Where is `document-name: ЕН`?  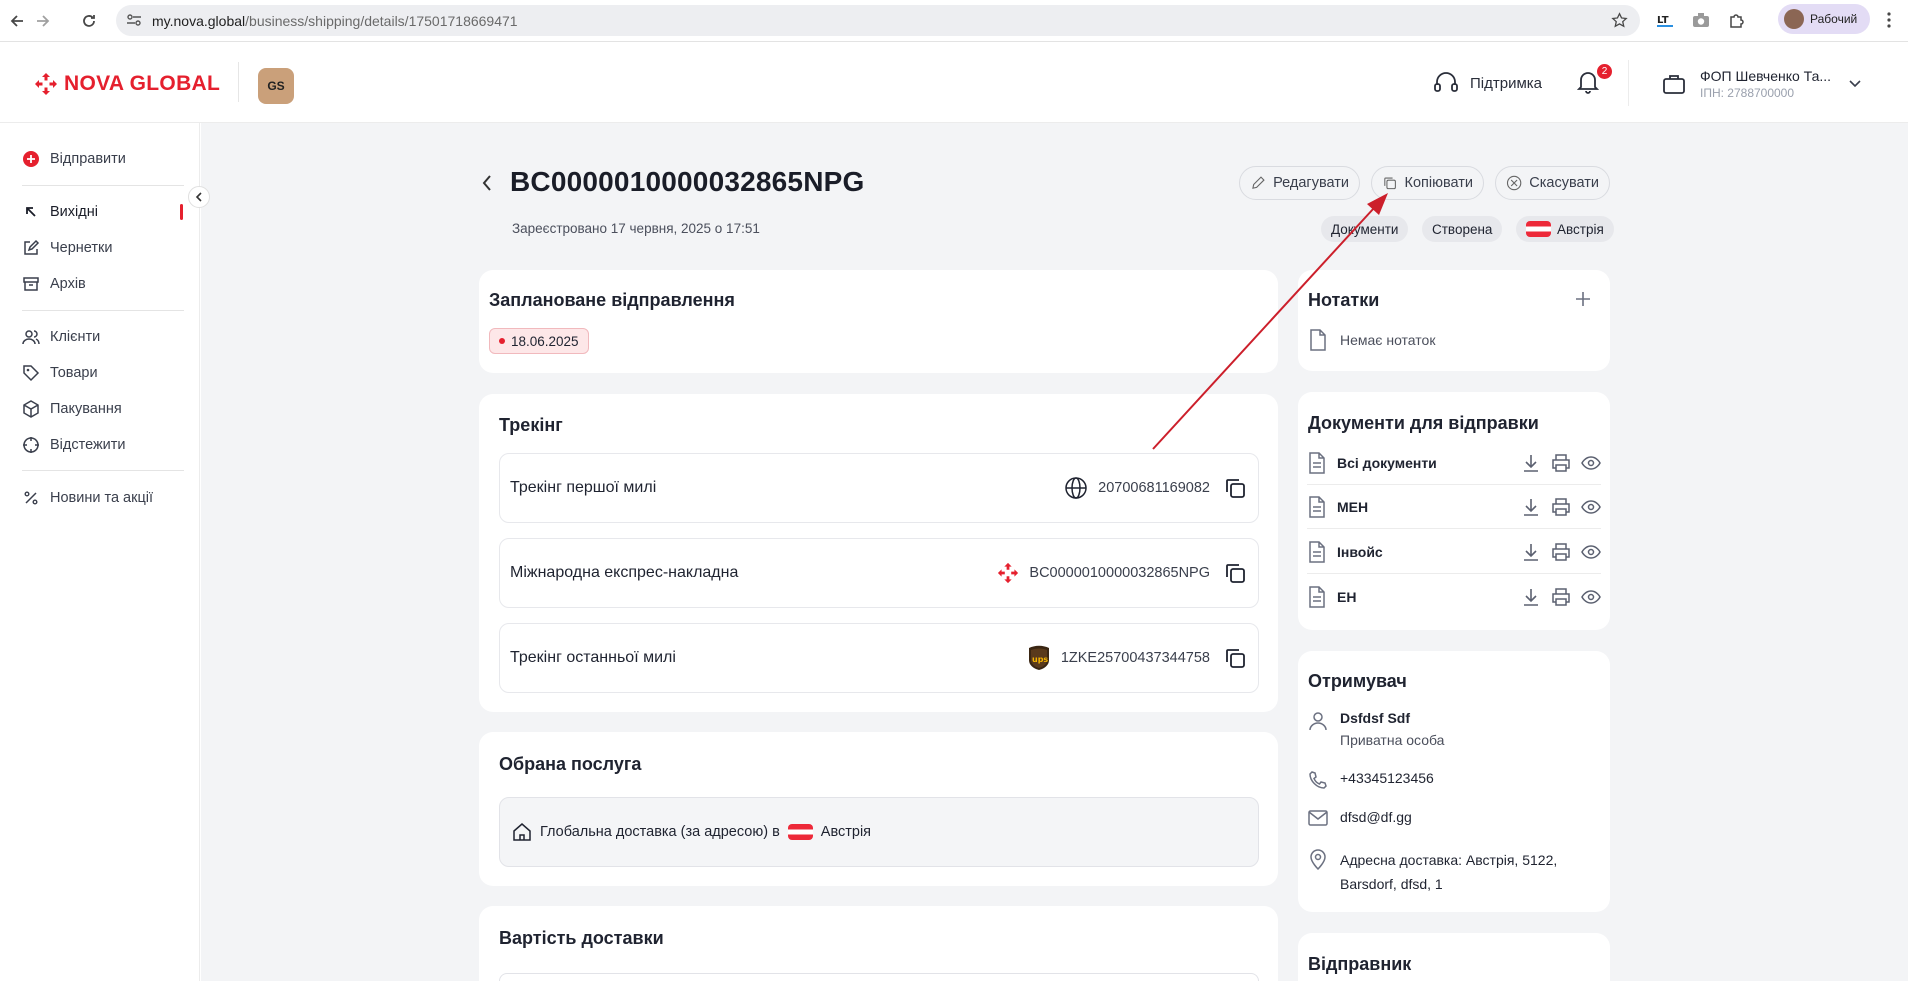
document-name: ЕН is located at coordinates (1347, 597).